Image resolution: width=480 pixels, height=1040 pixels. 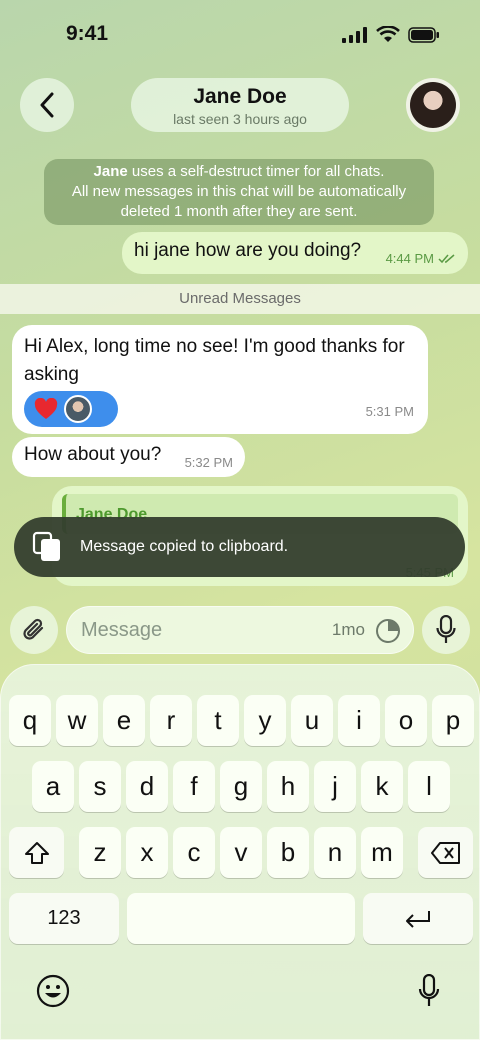 I want to click on shift-key, so click(x=36, y=852).